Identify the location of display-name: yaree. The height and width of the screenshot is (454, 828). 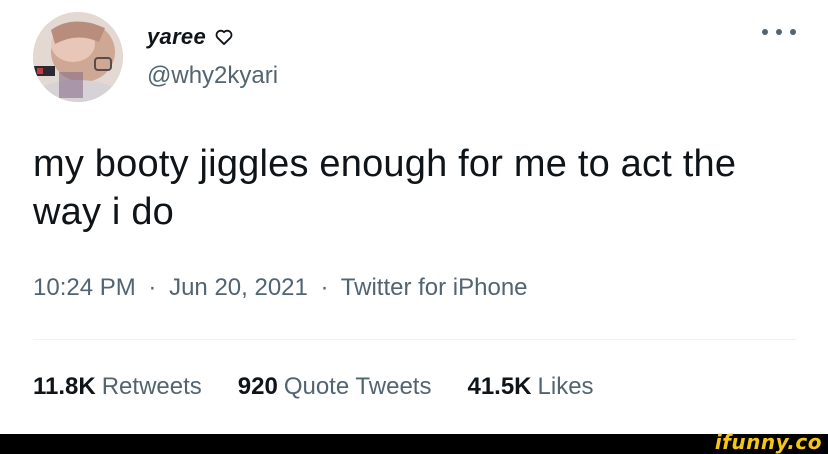
(190, 37).